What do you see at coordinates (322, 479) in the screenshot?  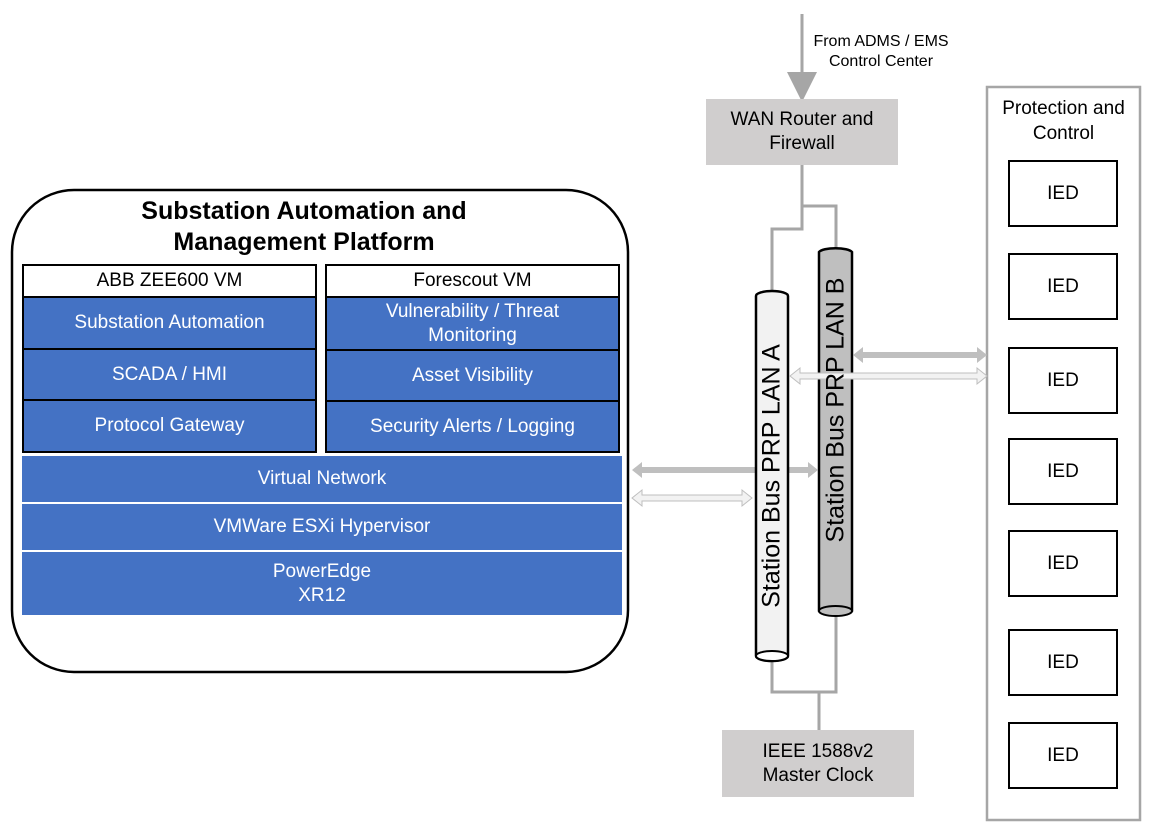 I see `virtual-network-layer: Virtual Network` at bounding box center [322, 479].